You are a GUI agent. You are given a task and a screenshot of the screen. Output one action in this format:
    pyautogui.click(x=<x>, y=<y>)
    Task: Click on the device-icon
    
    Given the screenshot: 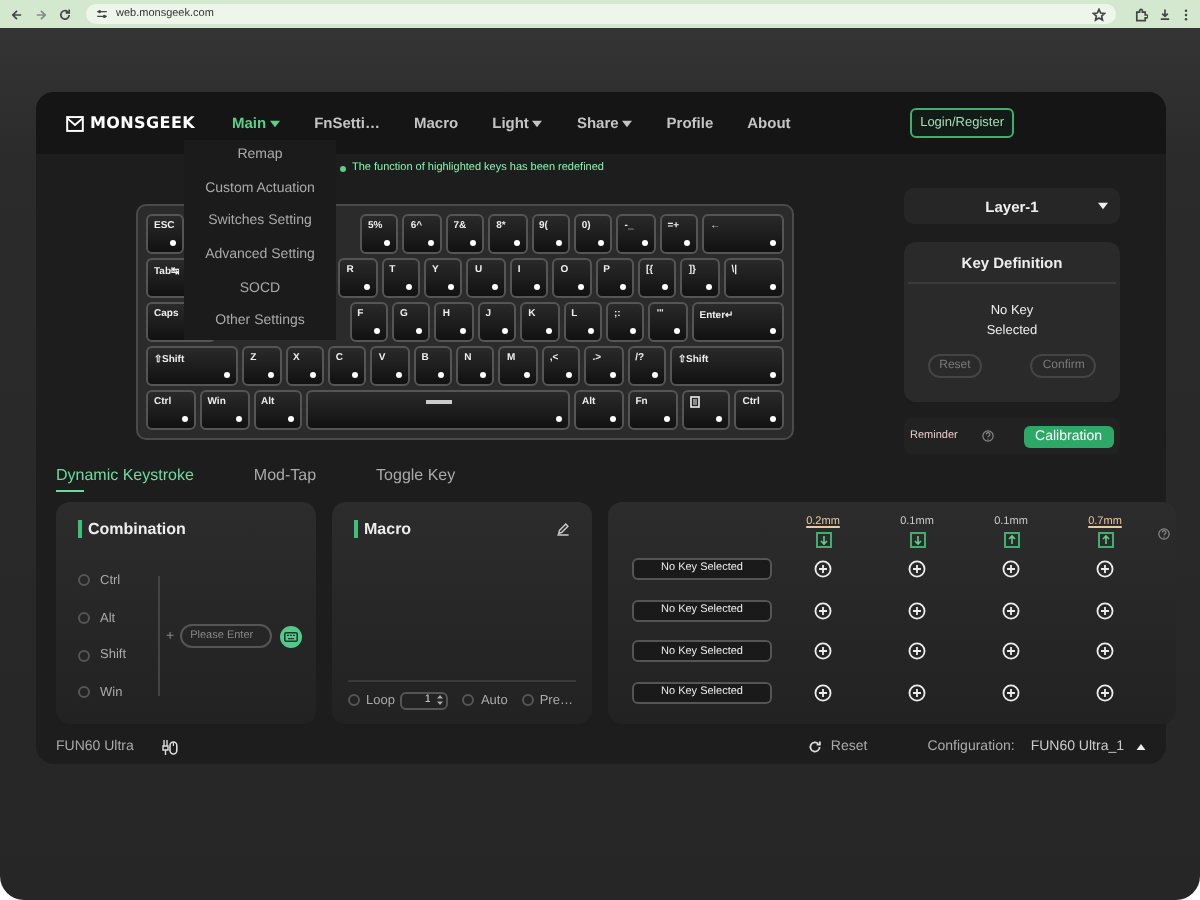 What is the action you would take?
    pyautogui.click(x=169, y=746)
    